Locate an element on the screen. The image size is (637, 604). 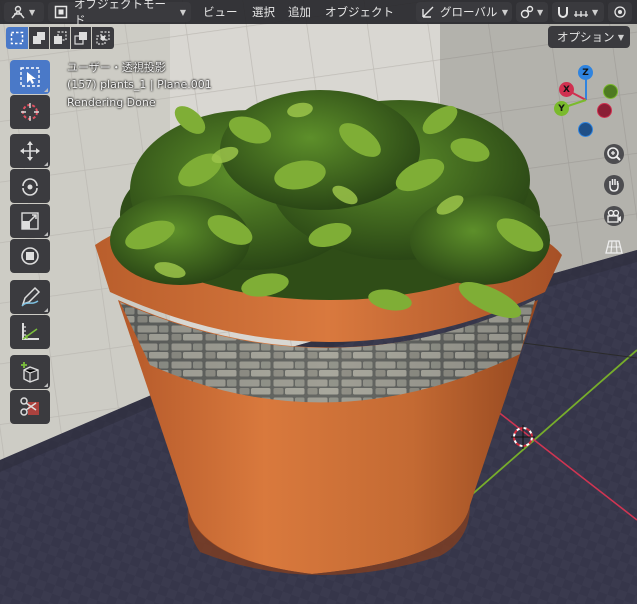
tool-rotate is located at coordinates (30, 186).